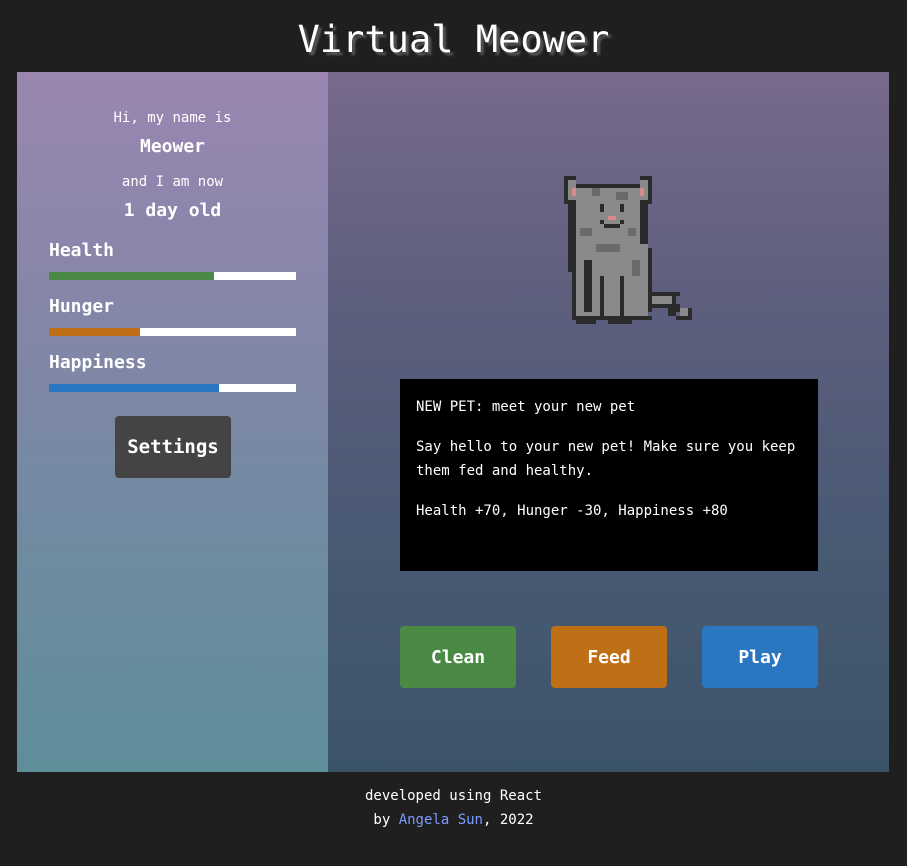 This screenshot has width=907, height=866. I want to click on age-intro-text: and I am now, so click(172, 182).